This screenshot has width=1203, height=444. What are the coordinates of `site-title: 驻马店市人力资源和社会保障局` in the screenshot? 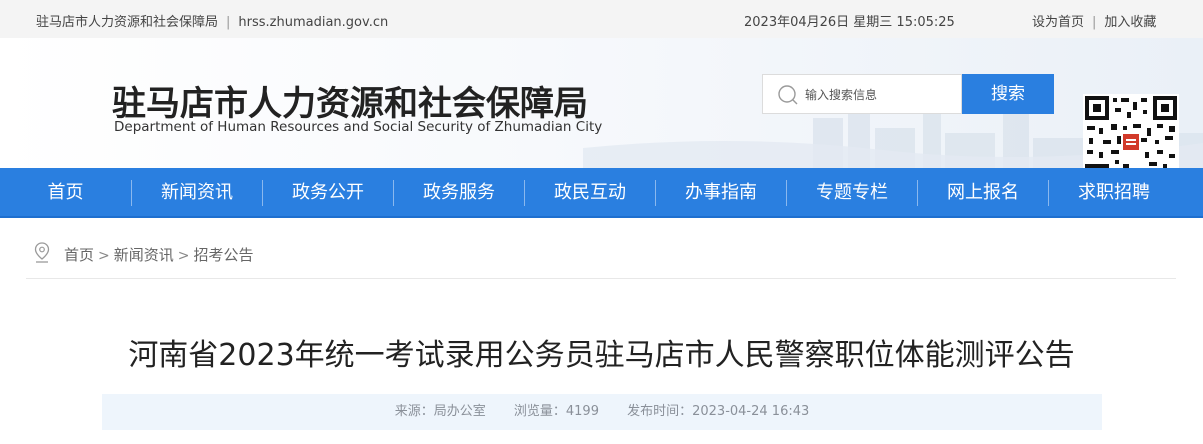 It's located at (350, 104).